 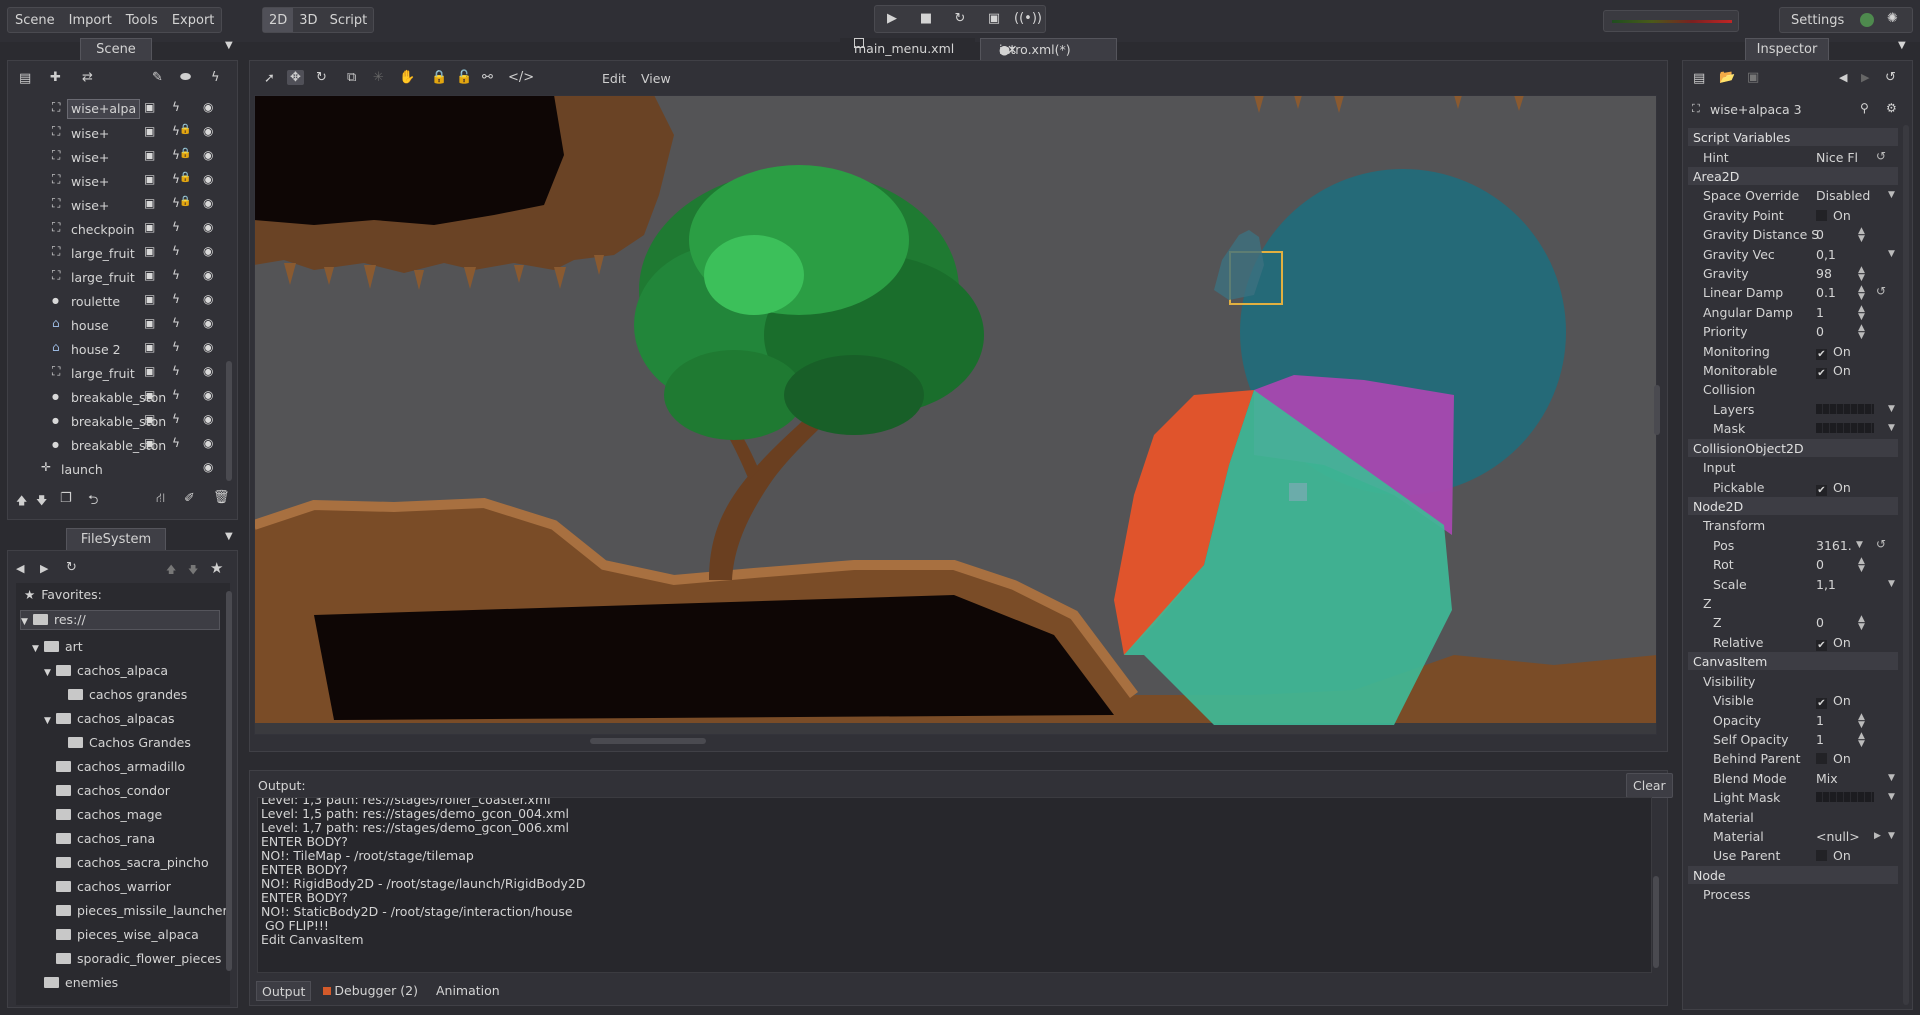 I want to click on property-value: <null>, so click(x=1838, y=836).